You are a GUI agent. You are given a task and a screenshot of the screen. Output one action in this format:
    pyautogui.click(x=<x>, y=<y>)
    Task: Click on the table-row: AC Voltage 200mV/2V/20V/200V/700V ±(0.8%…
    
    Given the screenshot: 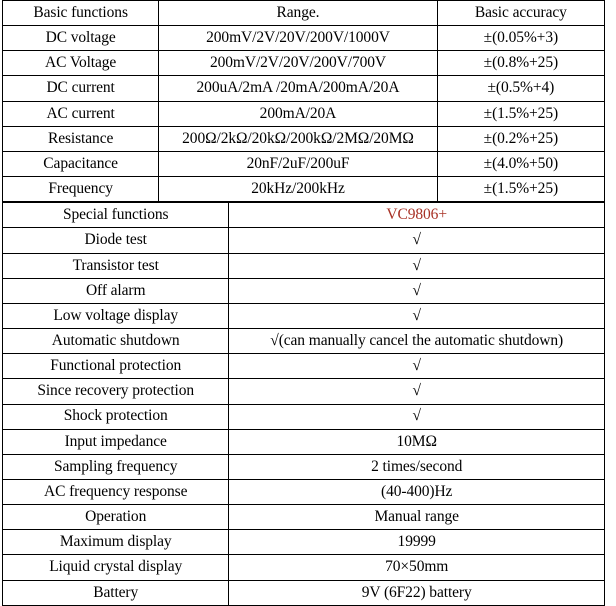 What is the action you would take?
    pyautogui.click(x=303, y=63)
    